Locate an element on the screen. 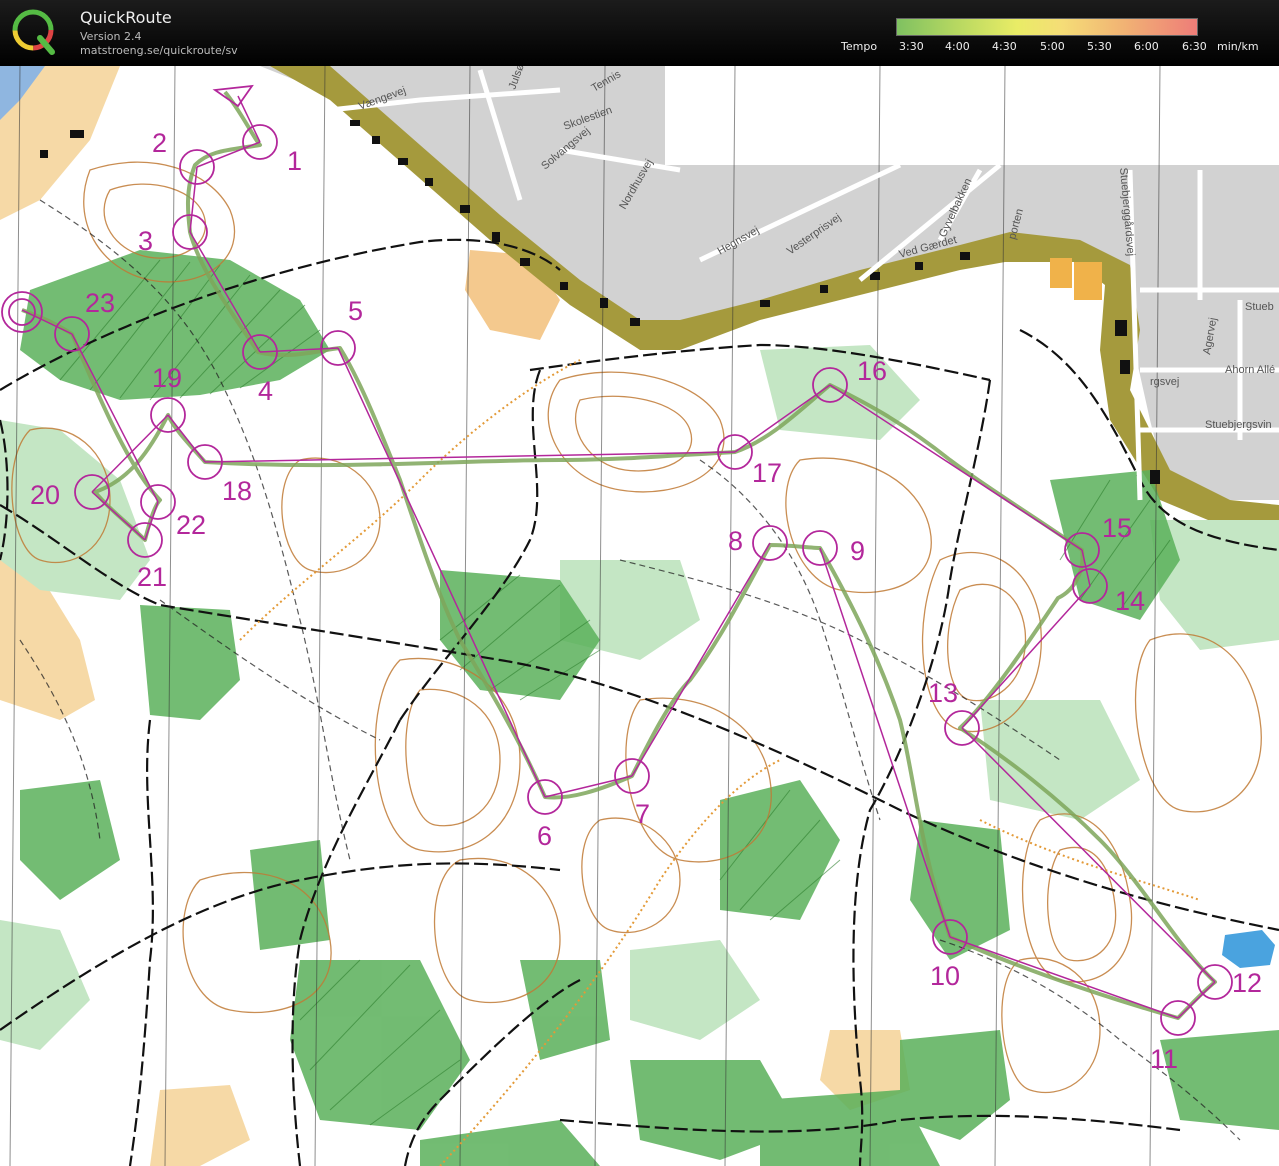  tempo-color-scale is located at coordinates (1047, 27).